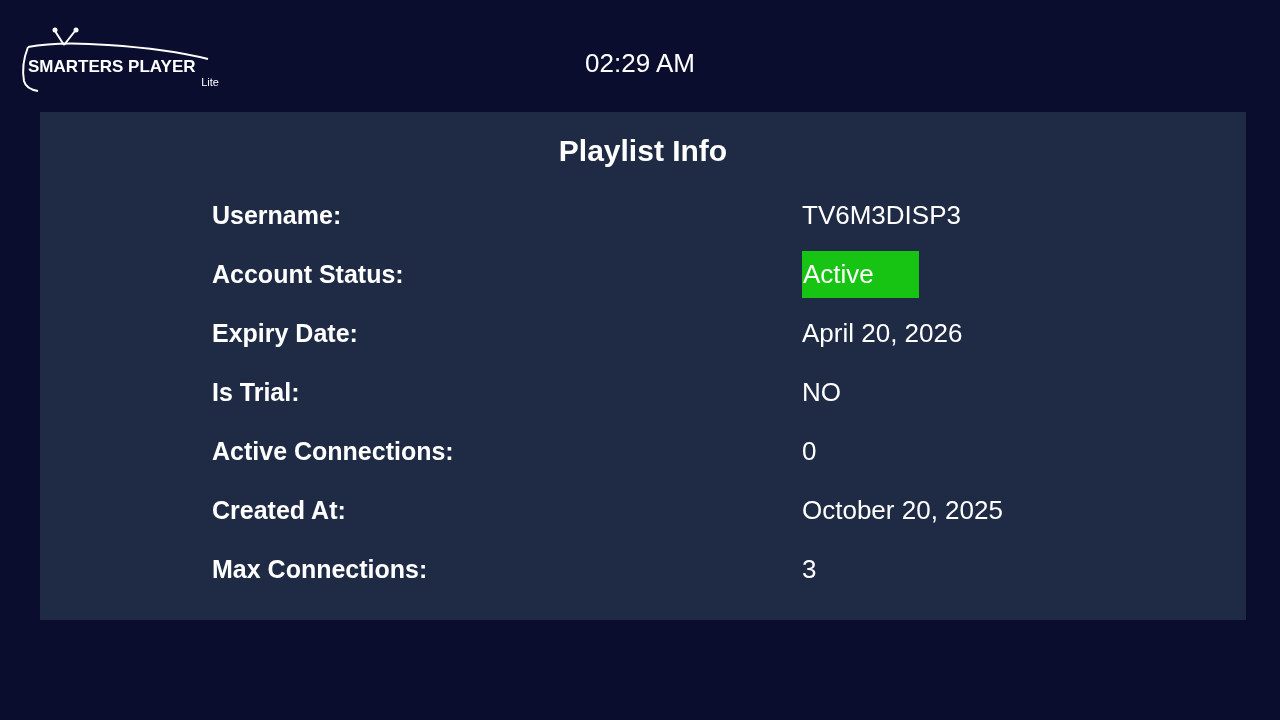  What do you see at coordinates (279, 510) in the screenshot?
I see `field-label: Created At:` at bounding box center [279, 510].